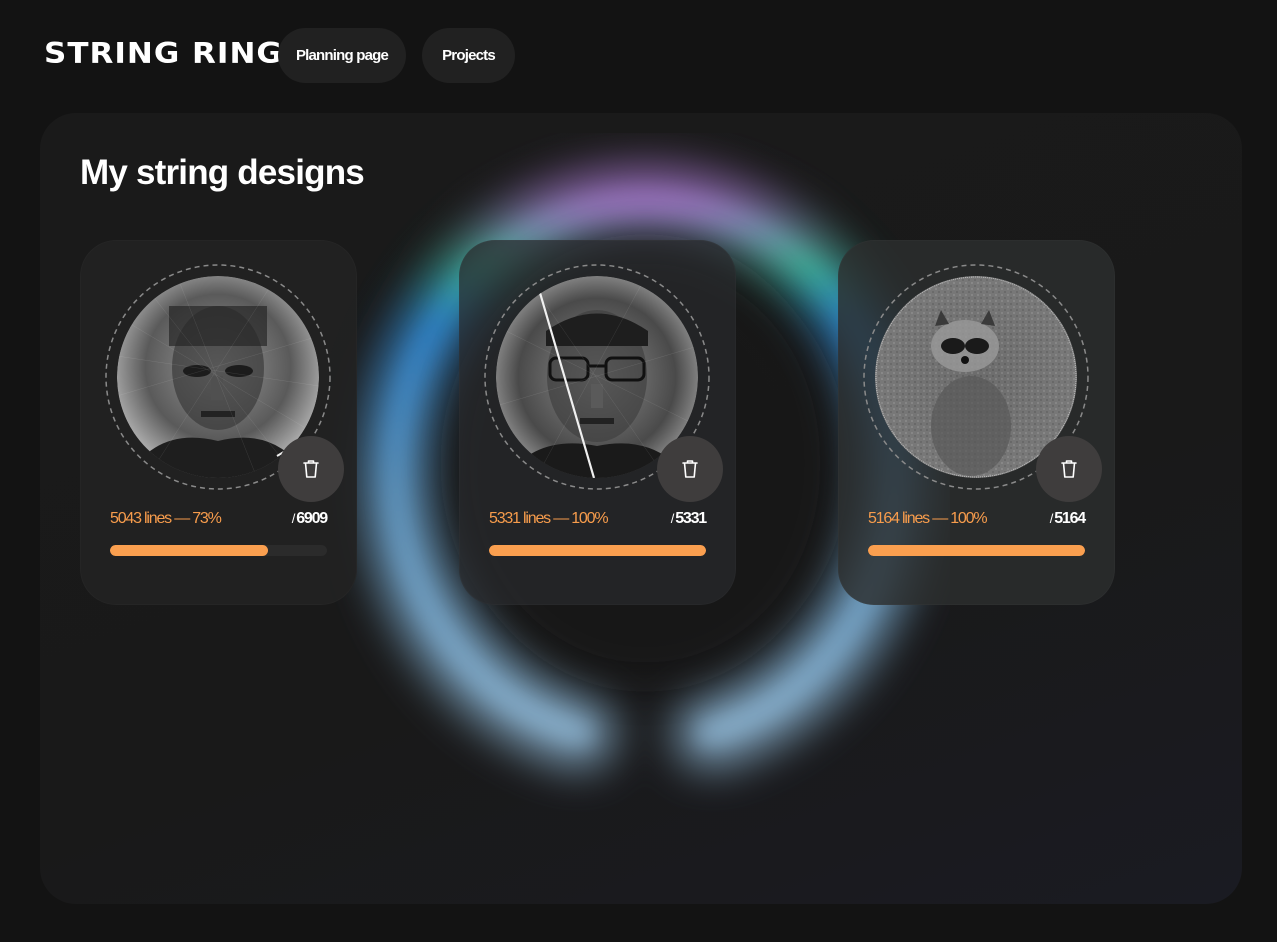 The image size is (1277, 942). I want to click on nav-projects-button: Projects, so click(468, 55).